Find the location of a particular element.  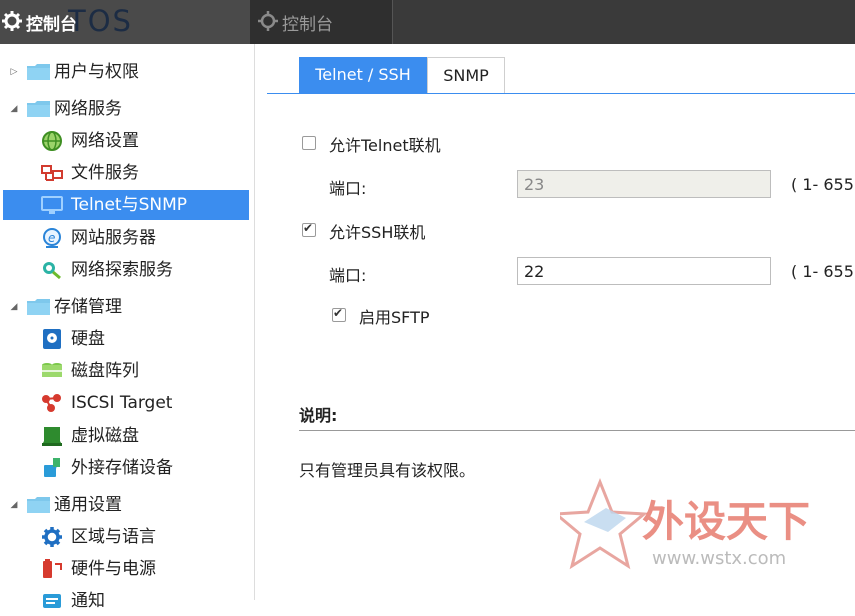

sidebar-item-label: 通知 is located at coordinates (88, 601).